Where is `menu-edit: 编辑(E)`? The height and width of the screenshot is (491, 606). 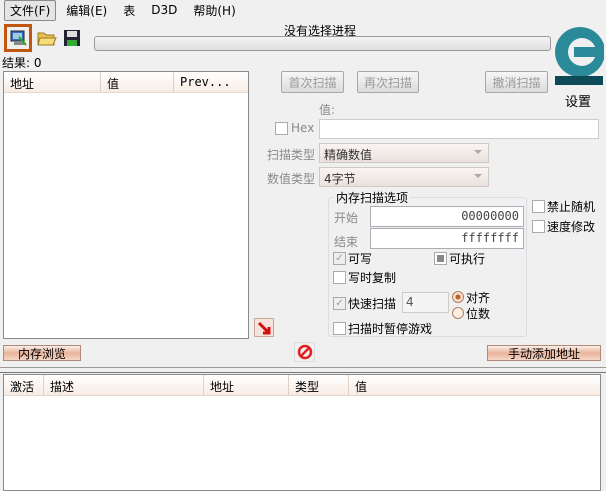 menu-edit: 编辑(E) is located at coordinates (86, 10).